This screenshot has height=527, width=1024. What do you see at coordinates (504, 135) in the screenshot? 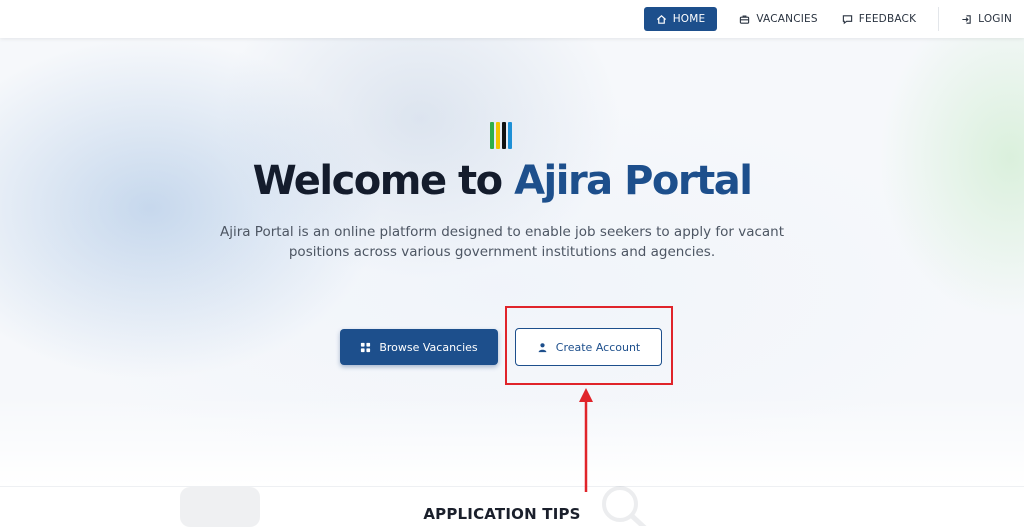
I see `logo-bar-black` at bounding box center [504, 135].